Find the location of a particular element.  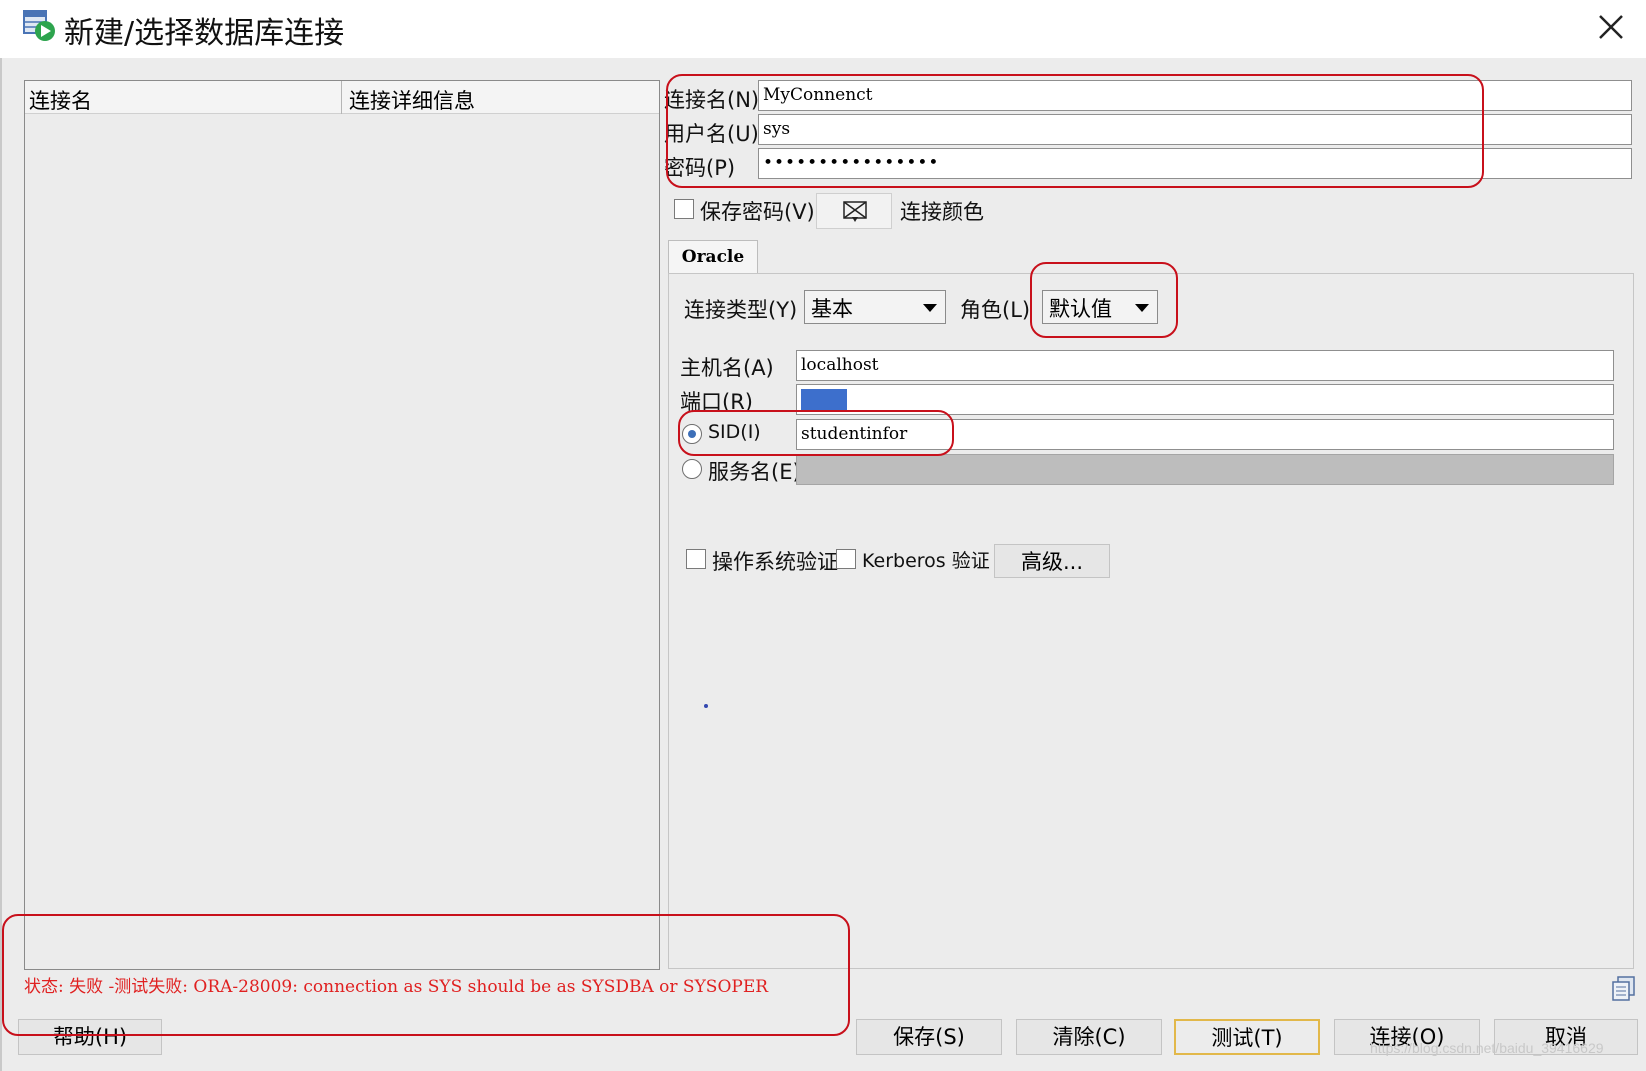

role-select: 默认值 is located at coordinates (1100, 307).